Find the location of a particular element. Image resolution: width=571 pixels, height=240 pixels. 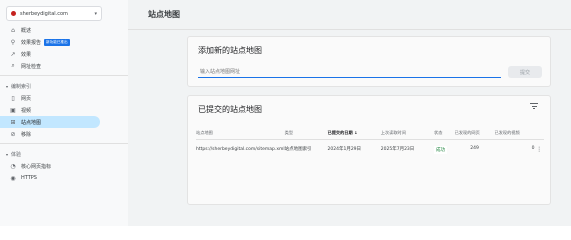

cell-status: 成功 is located at coordinates (444, 146).